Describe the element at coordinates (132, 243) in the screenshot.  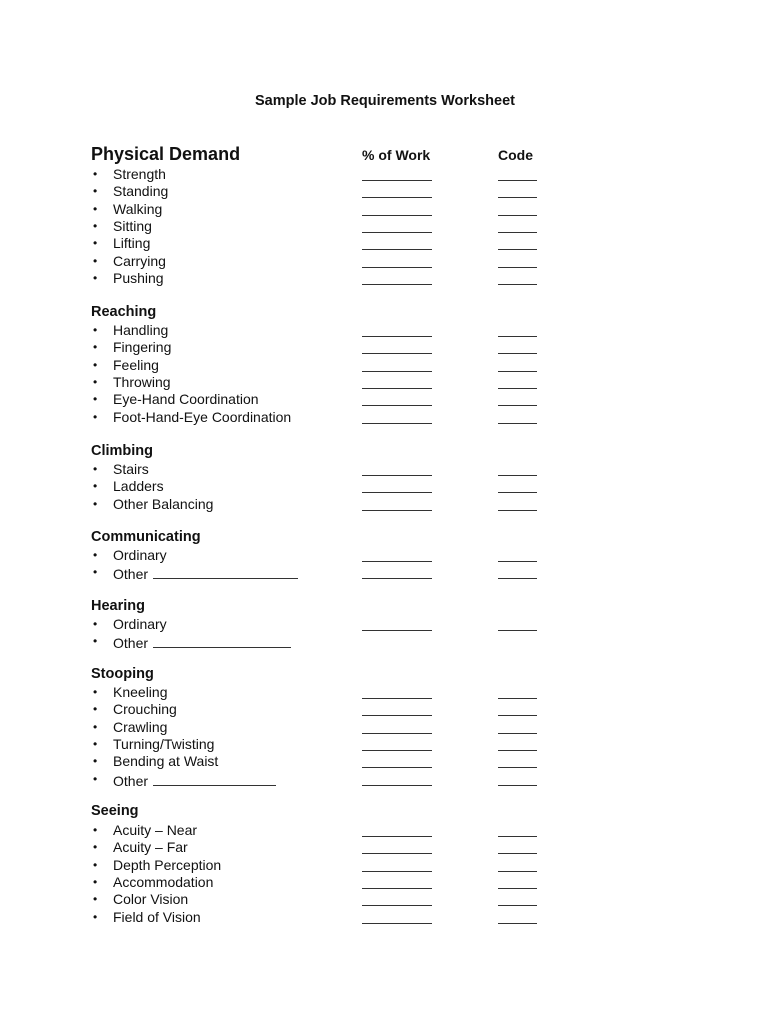
I see `item-label: Lifting` at that location.